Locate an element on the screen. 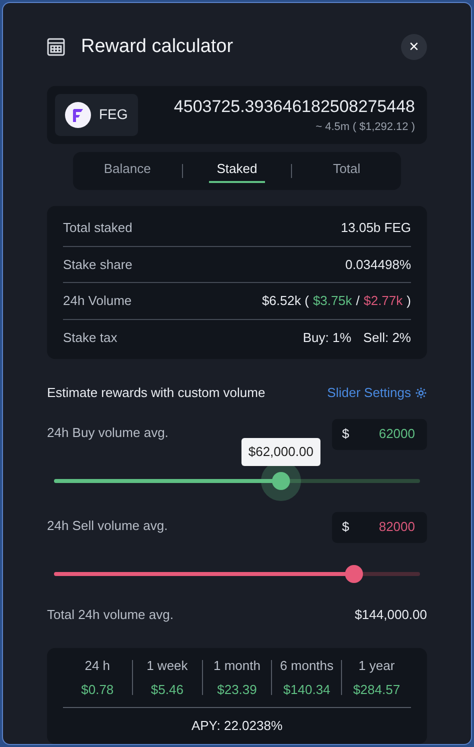 Image resolution: width=474 pixels, height=747 pixels. stat-value: Sell: 2% is located at coordinates (387, 337).